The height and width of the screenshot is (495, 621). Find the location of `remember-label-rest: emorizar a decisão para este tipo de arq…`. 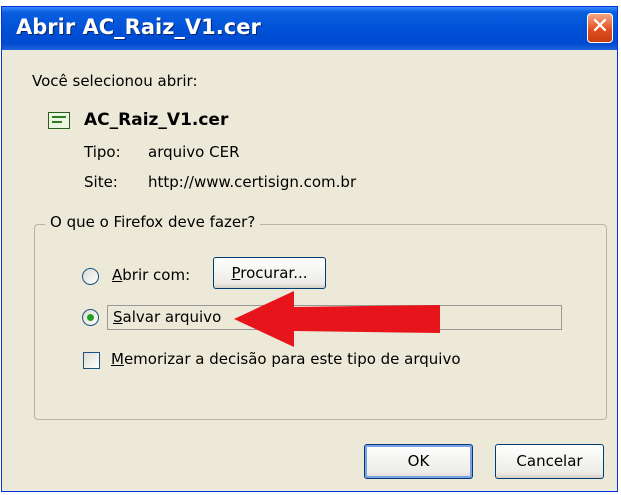

remember-label-rest: emorizar a decisão para este tipo de arq… is located at coordinates (292, 359).